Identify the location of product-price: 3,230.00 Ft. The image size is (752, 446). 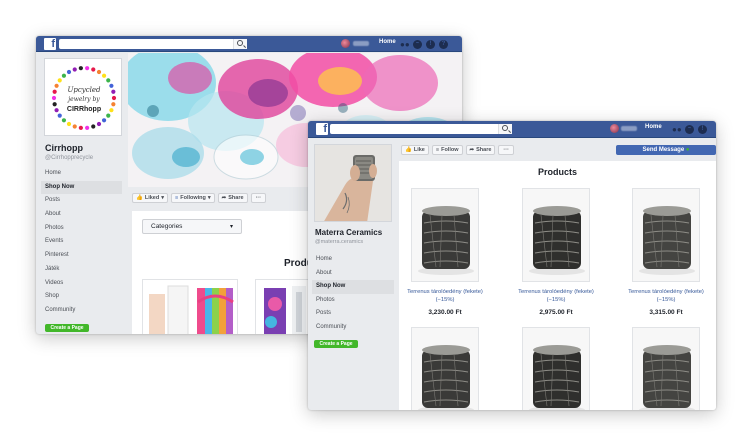
(445, 312).